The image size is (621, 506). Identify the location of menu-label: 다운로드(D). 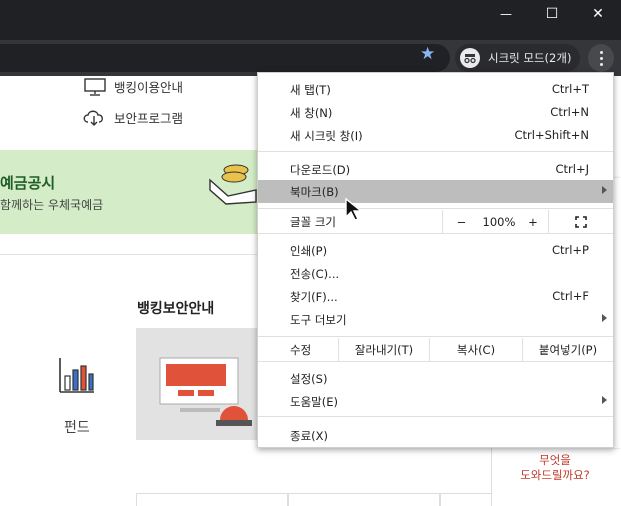
(320, 170).